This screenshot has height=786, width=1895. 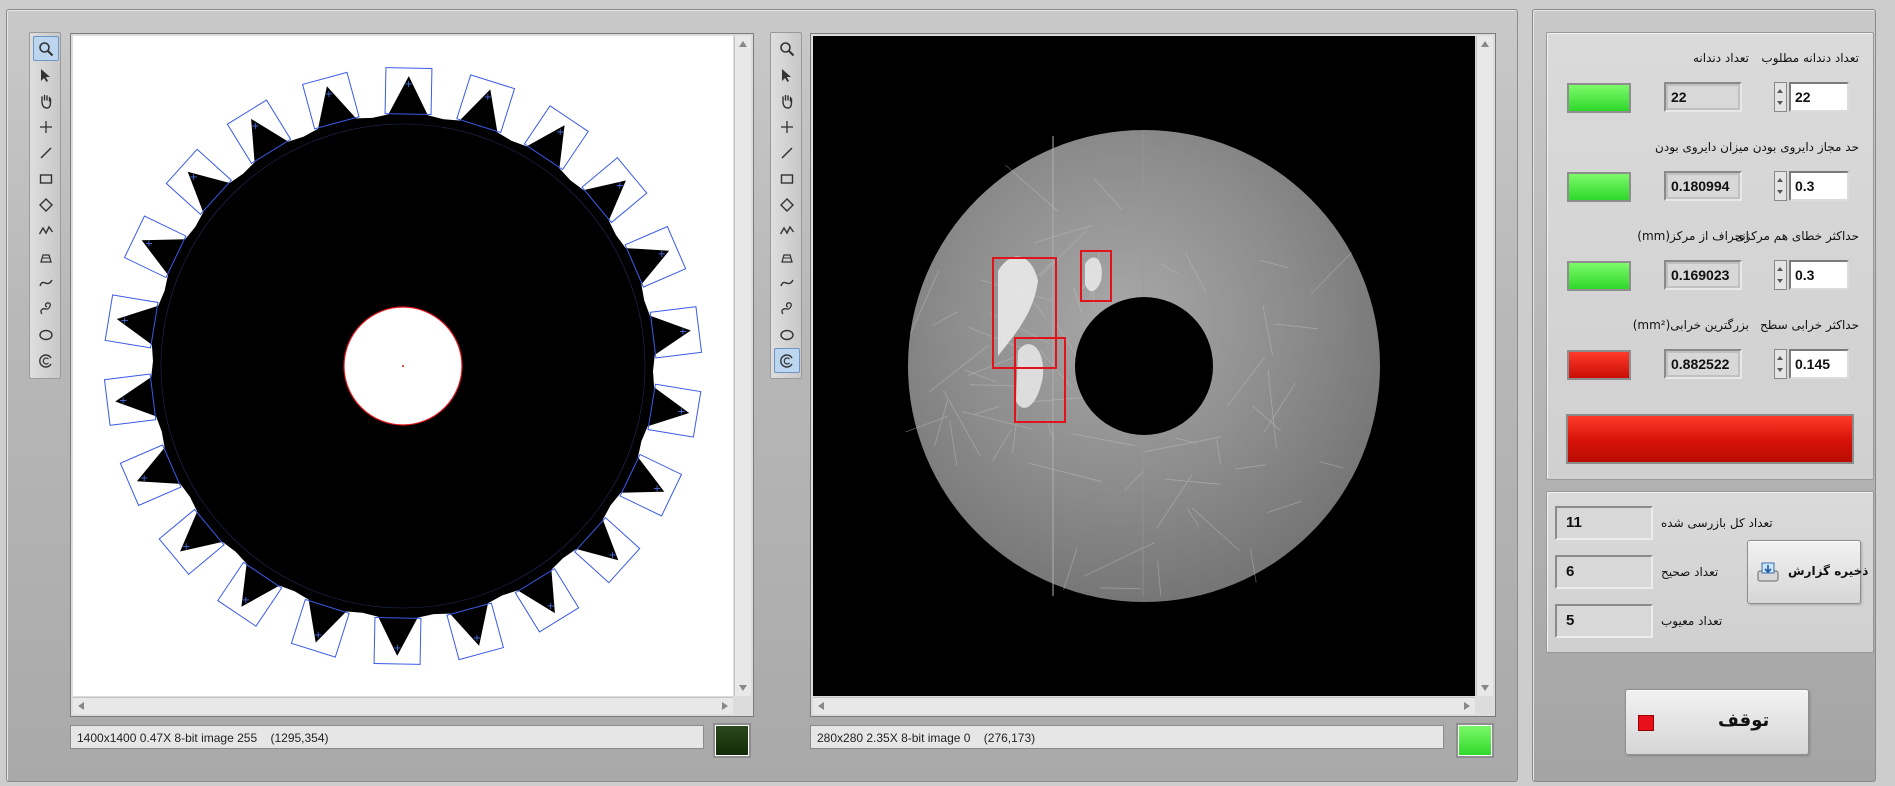 I want to click on good-count: 6, so click(x=1604, y=572).